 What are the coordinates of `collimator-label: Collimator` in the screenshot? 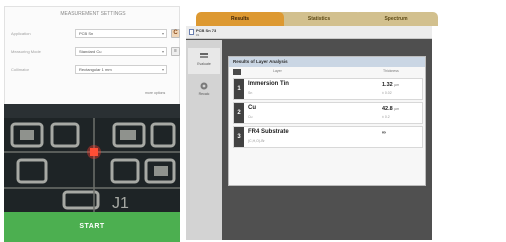 It's located at (20, 69).